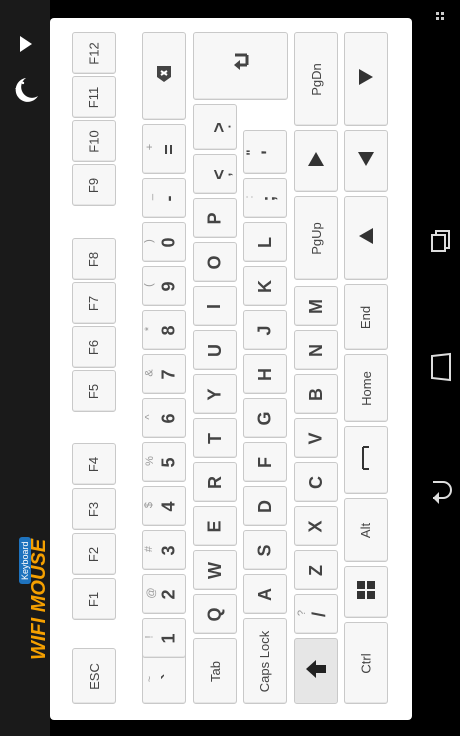  I want to click on key-2: 2 @, so click(164, 594).